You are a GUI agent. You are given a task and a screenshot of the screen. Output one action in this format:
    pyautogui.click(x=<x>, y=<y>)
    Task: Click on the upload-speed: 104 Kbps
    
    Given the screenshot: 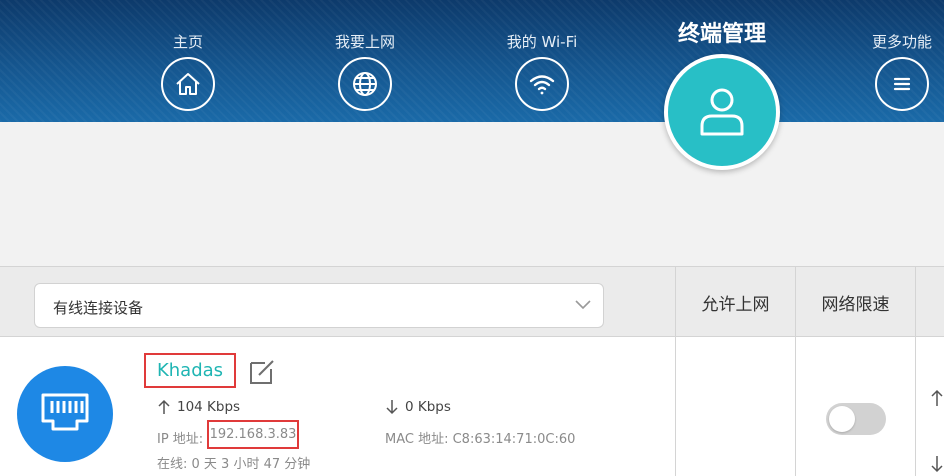 What is the action you would take?
    pyautogui.click(x=198, y=407)
    